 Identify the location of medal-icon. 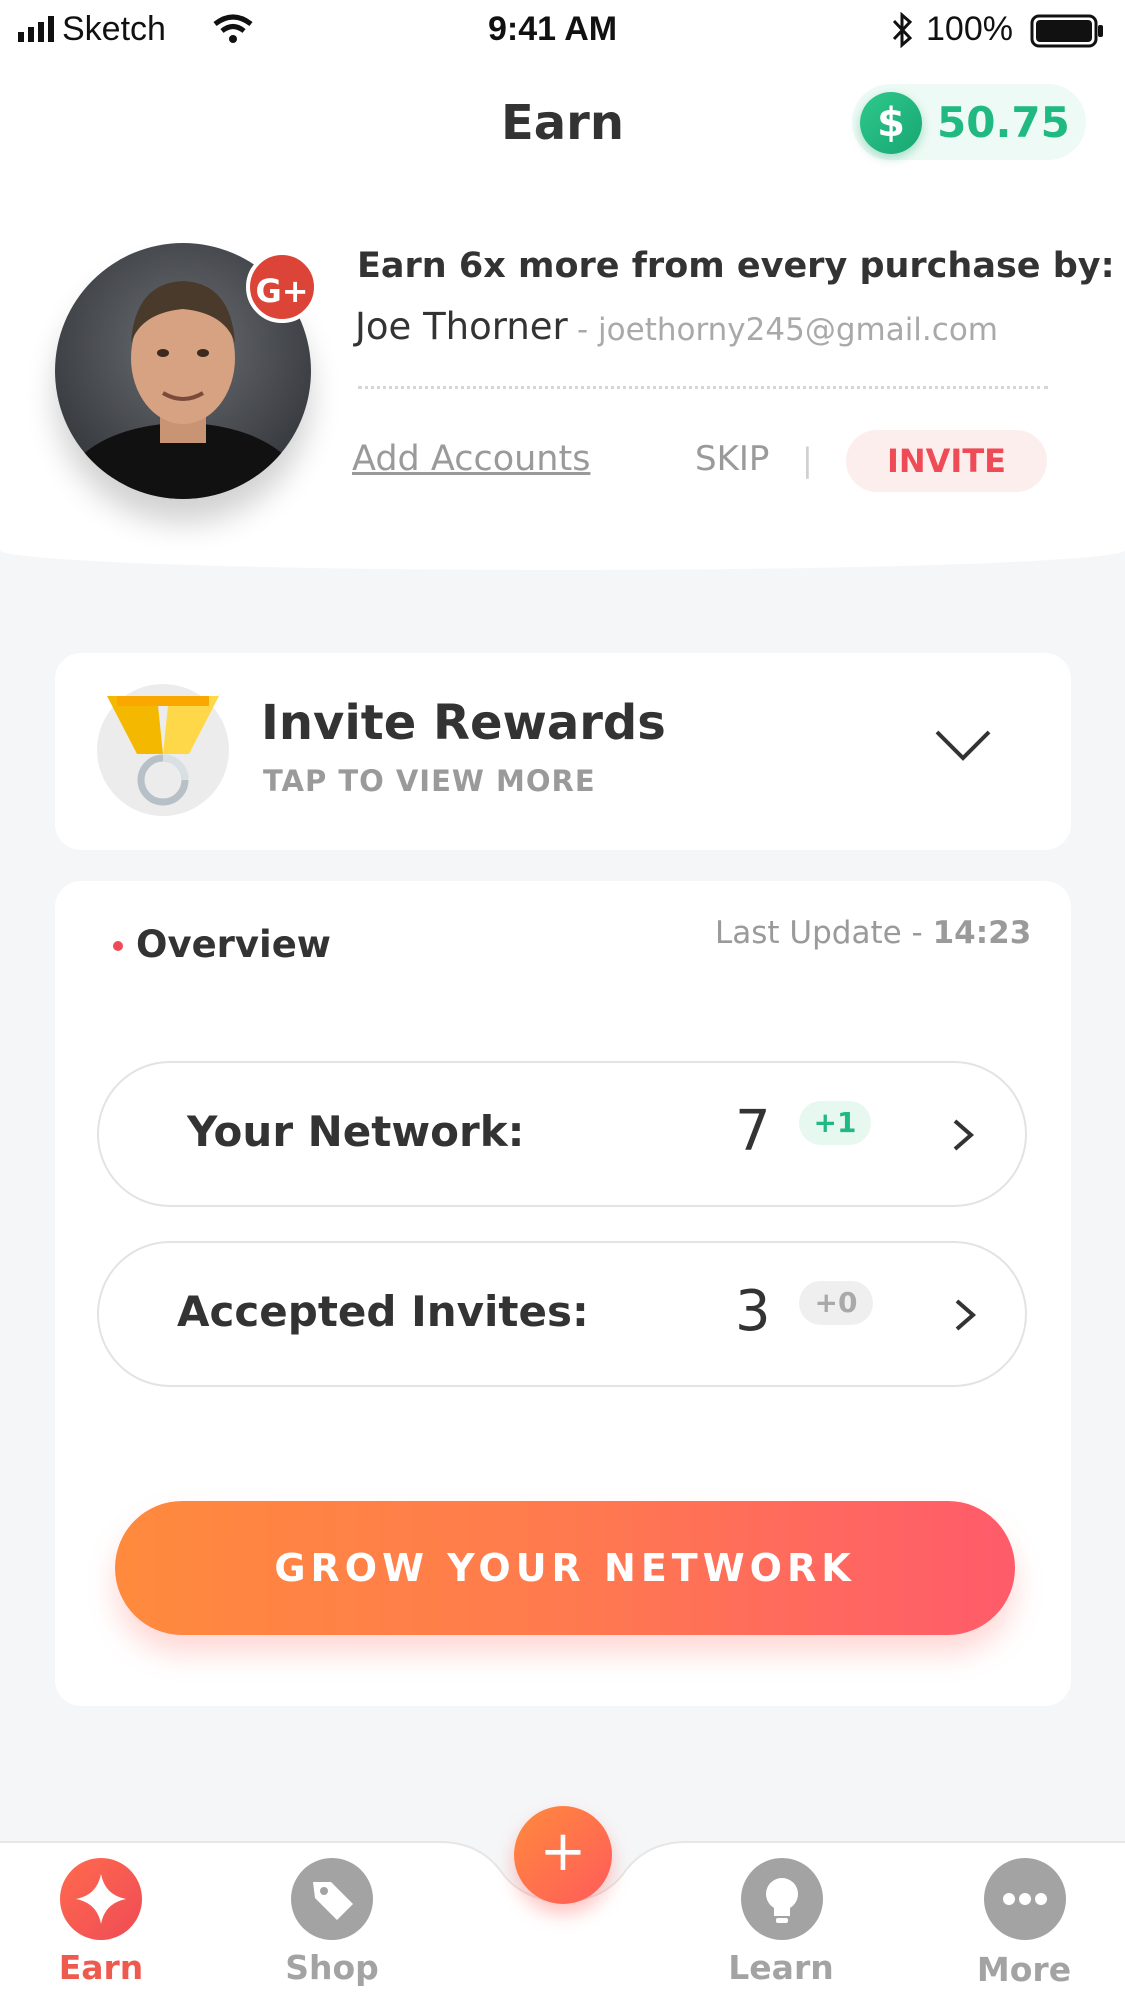
(163, 750).